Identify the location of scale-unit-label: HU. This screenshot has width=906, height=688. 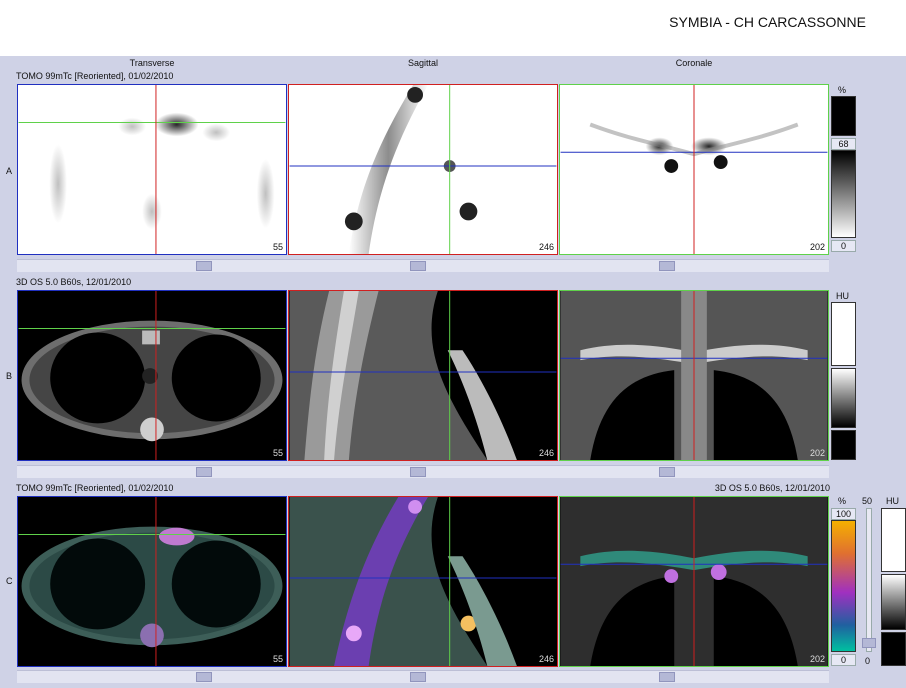
(842, 296).